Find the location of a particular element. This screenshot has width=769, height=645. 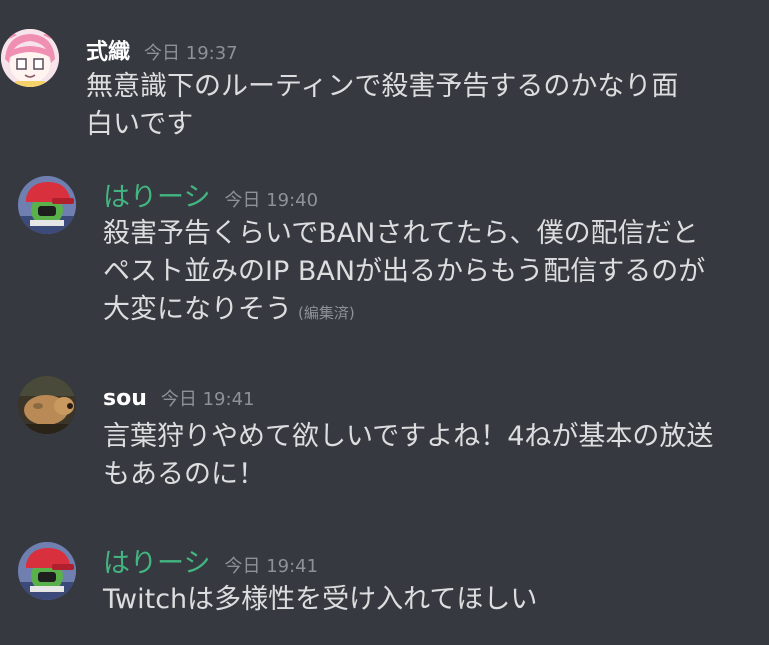

message-line: 言葉狩りやめて欲しいですよね！4ねが基本の放送 is located at coordinates (408, 436).